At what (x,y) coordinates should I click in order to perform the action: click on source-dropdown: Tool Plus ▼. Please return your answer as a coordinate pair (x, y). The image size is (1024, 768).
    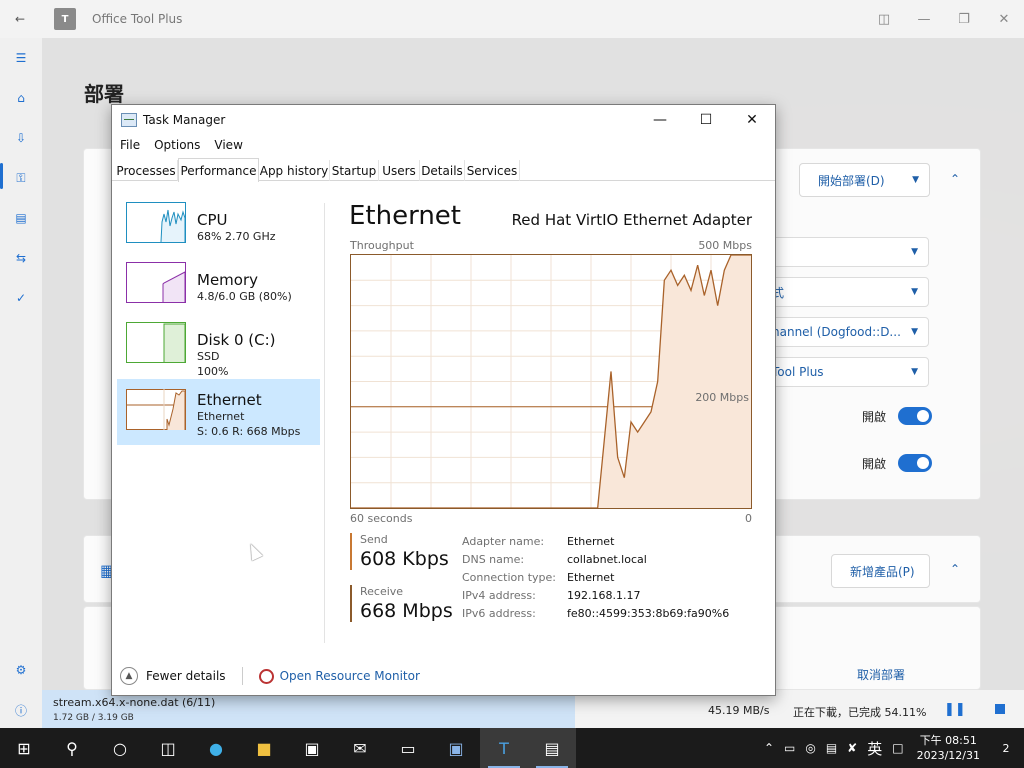
    Looking at the image, I should click on (850, 372).